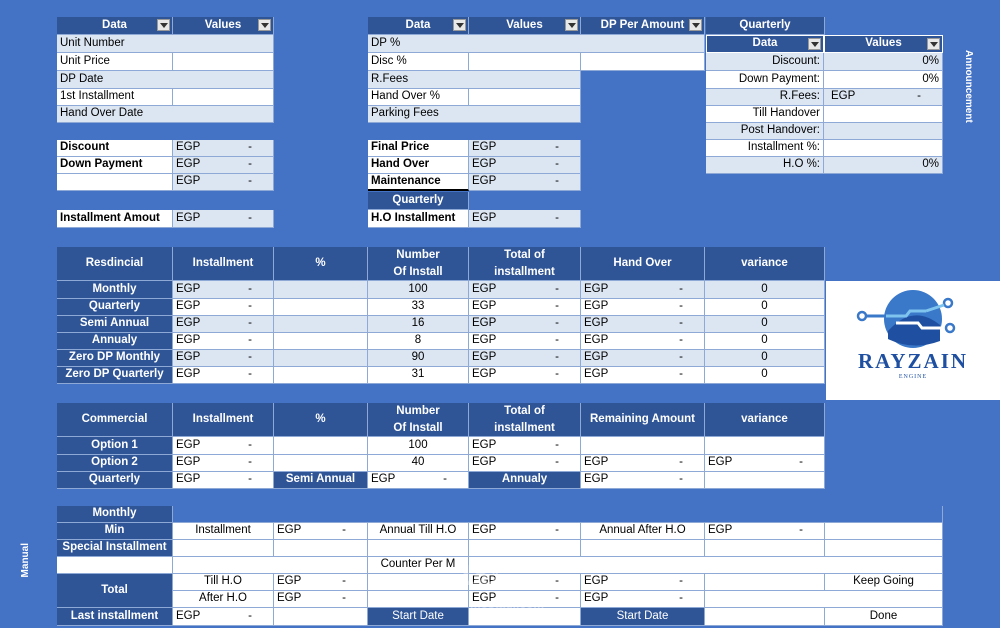 This screenshot has height=628, width=1000. Describe the element at coordinates (643, 480) in the screenshot. I see `annualy-value: EGP -` at that location.